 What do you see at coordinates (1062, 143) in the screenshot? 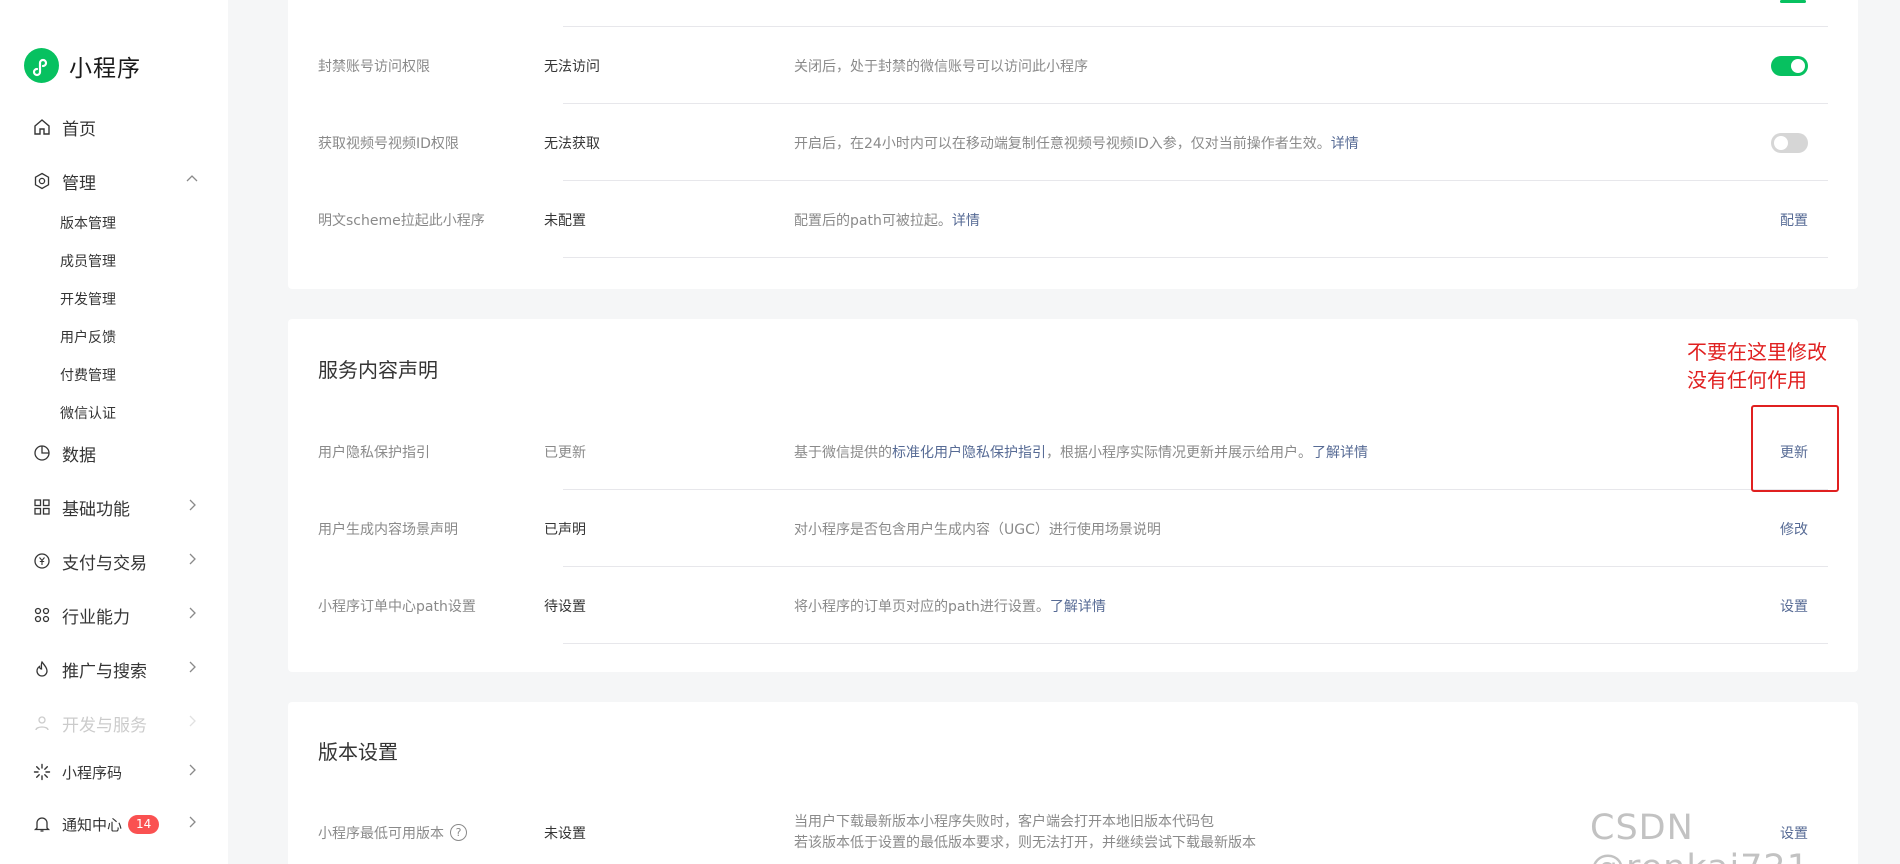
I see `row-desc-text: 开启后，在24小时内可以在移动端复制任意视频号视频ID入参，仅对当前操作者生效。` at bounding box center [1062, 143].